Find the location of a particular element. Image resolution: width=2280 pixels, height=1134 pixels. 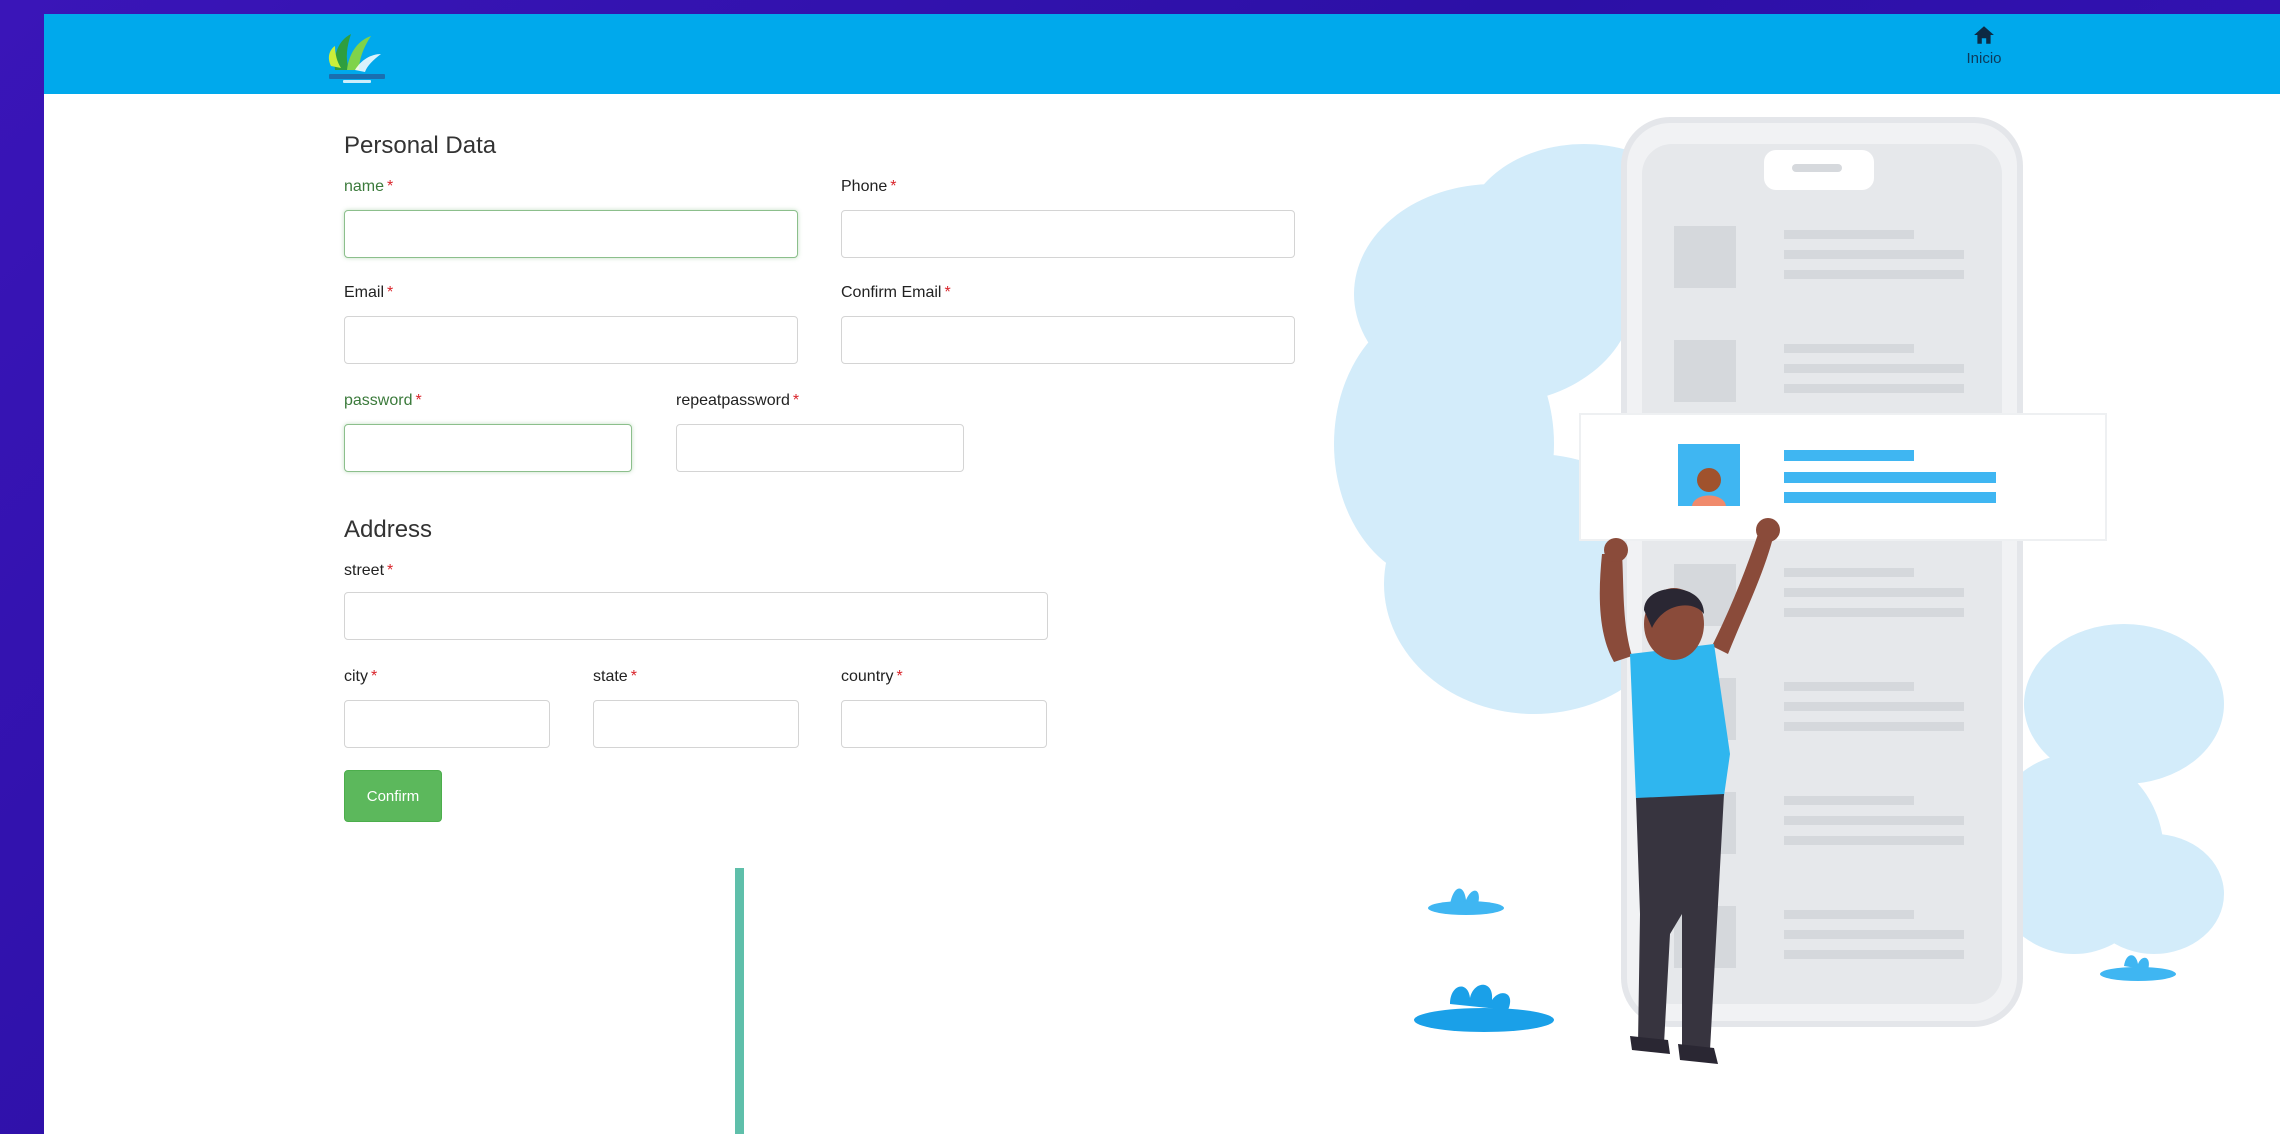

street-label: street * is located at coordinates (369, 570).